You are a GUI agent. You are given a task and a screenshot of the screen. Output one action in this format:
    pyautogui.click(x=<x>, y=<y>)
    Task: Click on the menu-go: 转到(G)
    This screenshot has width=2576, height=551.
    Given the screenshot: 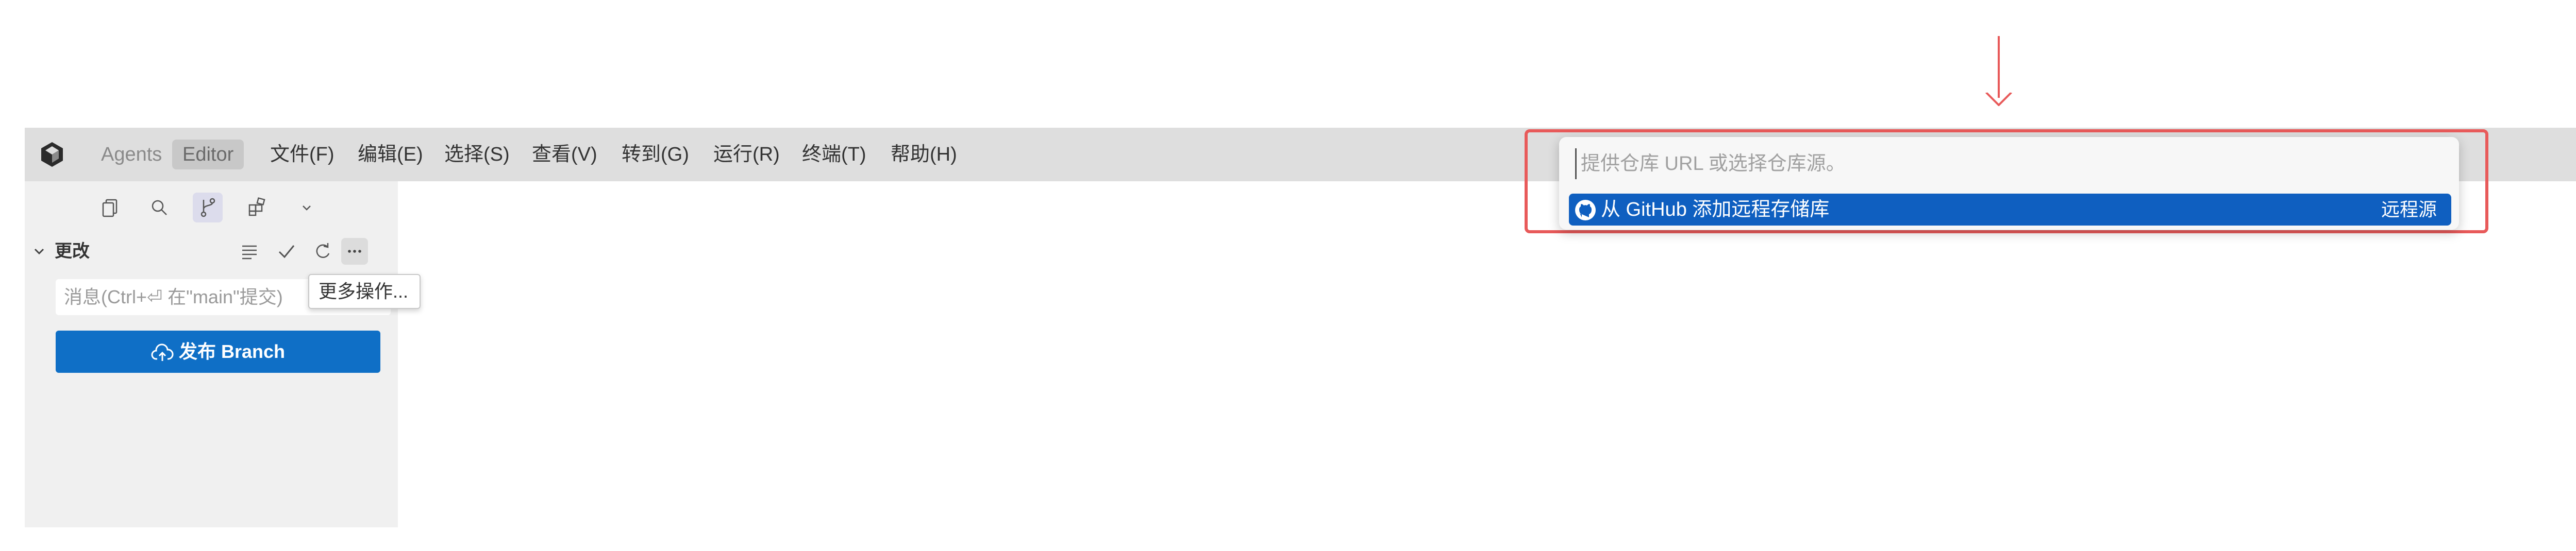 What is the action you would take?
    pyautogui.click(x=655, y=154)
    